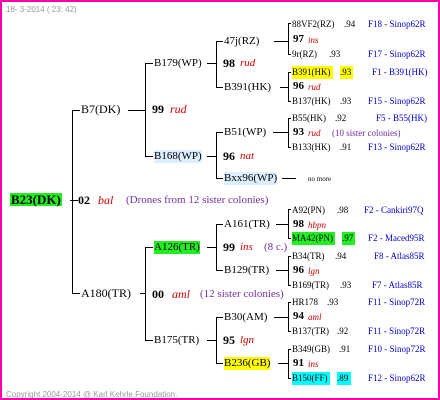 This screenshot has height=400, width=440. Describe the element at coordinates (247, 87) in the screenshot. I see `queen-b391: B391(HK)` at that location.